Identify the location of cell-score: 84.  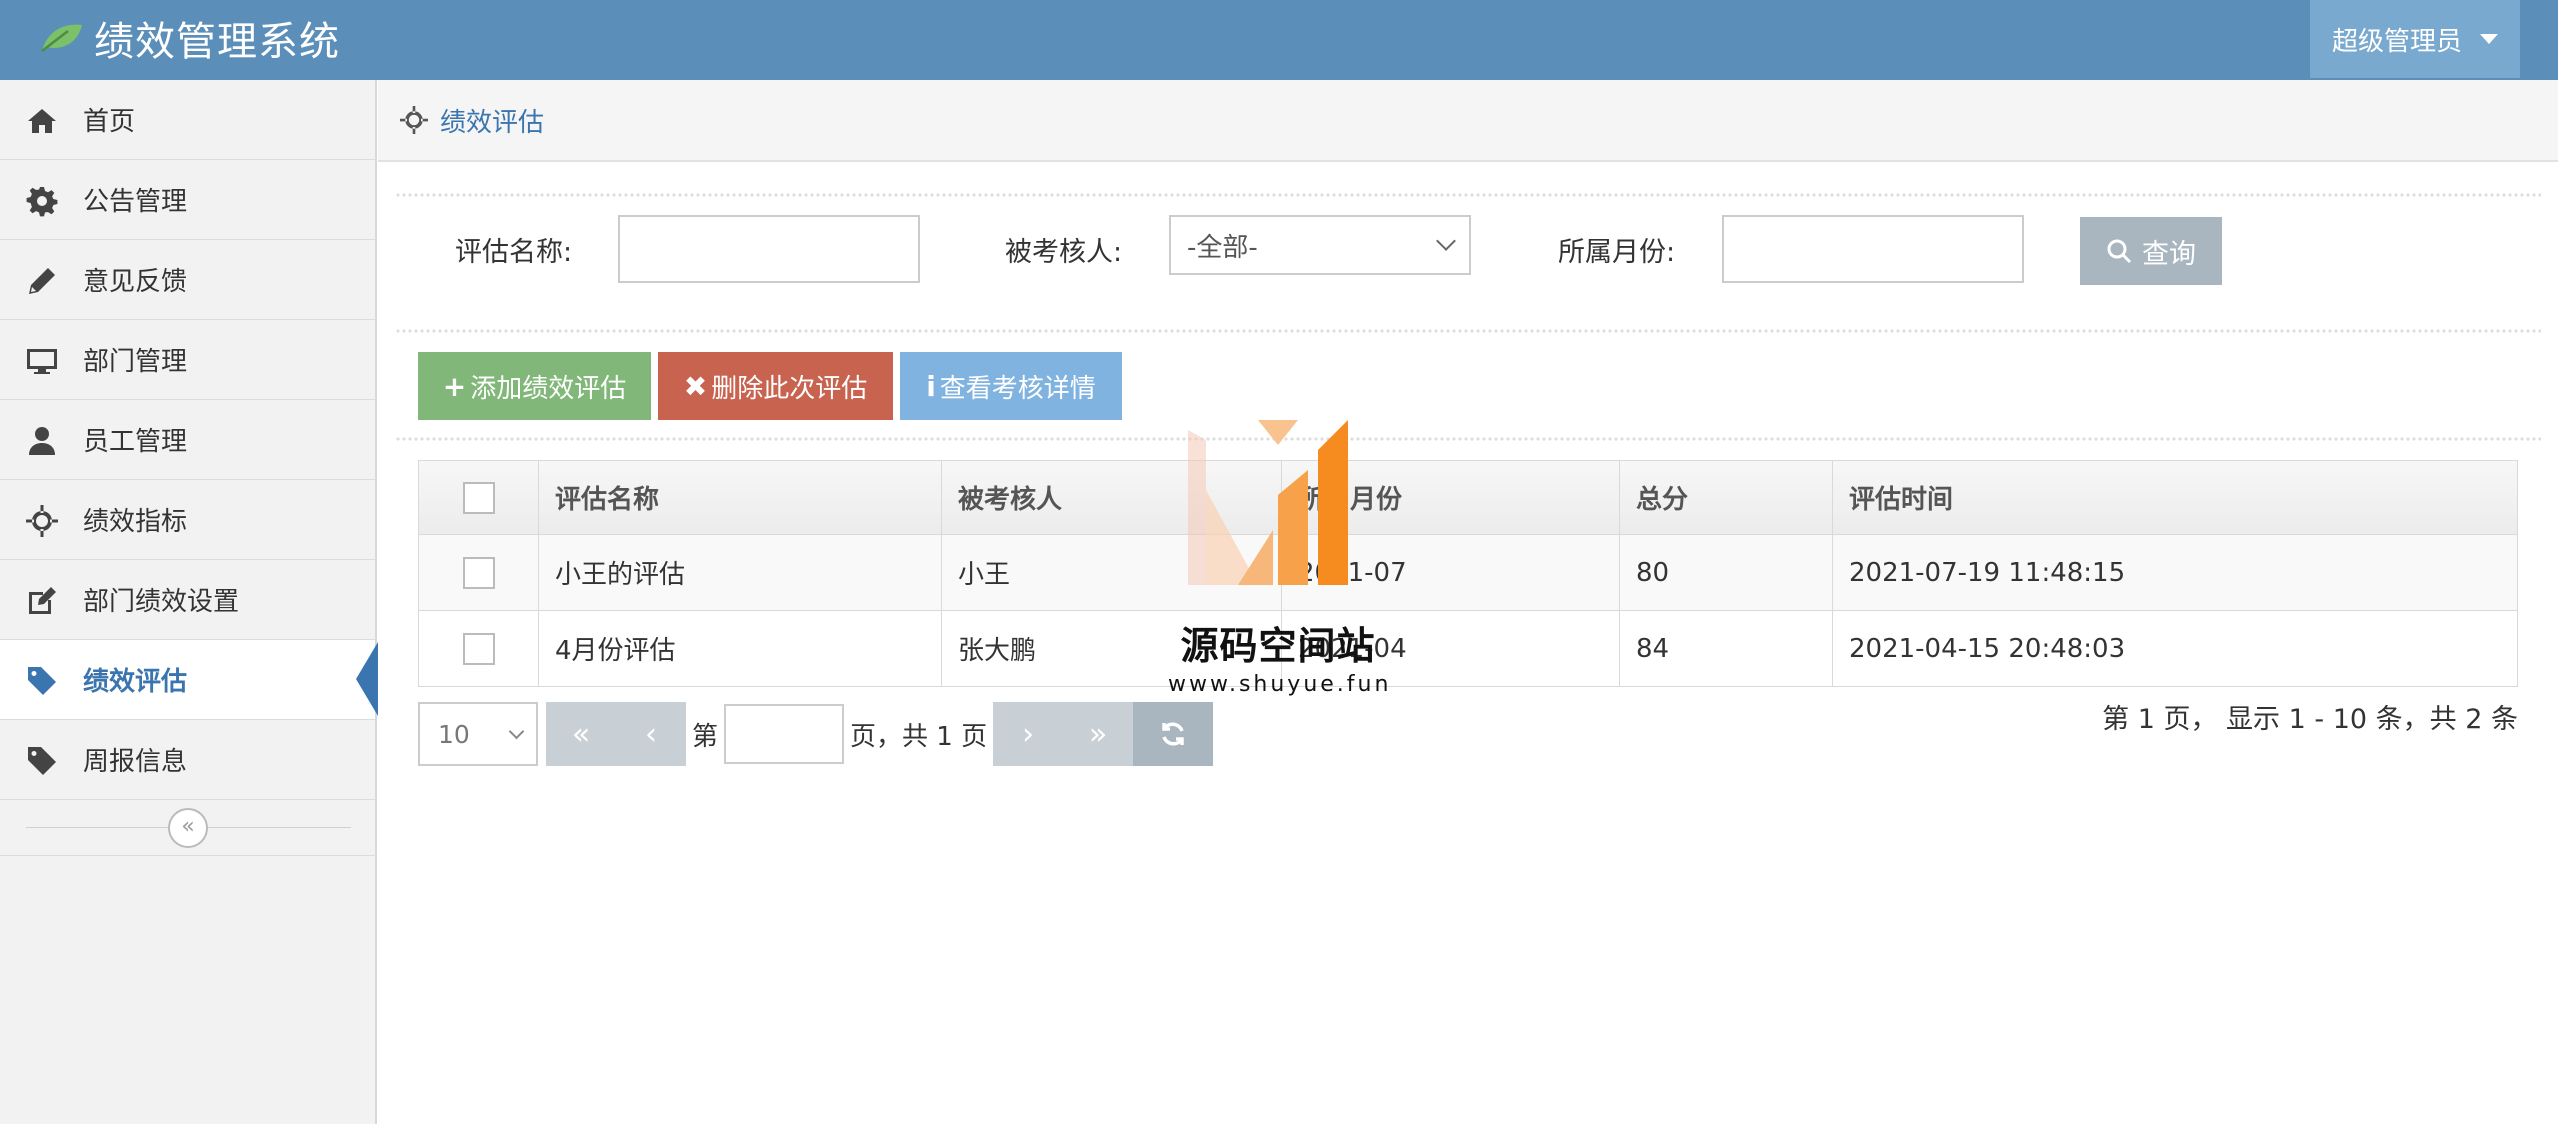
(1726, 648).